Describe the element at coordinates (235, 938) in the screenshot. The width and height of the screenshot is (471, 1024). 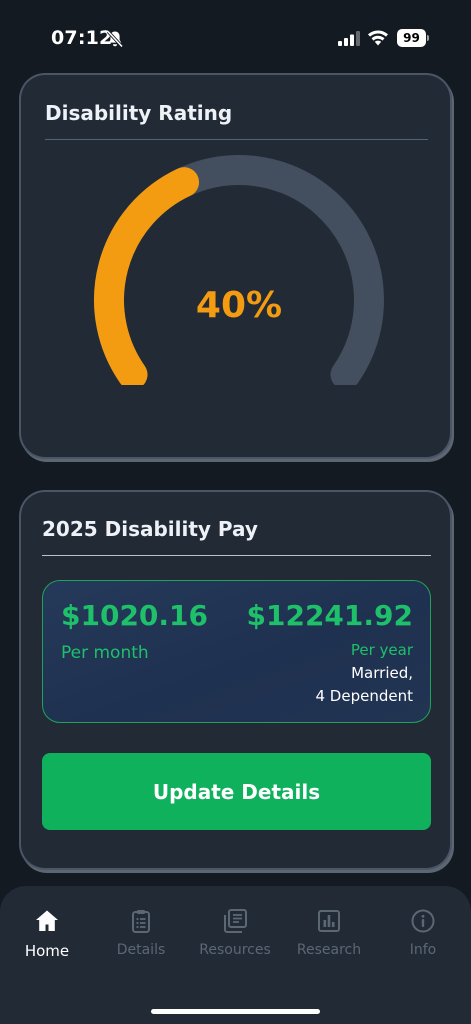
I see `tab-resources: Resources` at that location.